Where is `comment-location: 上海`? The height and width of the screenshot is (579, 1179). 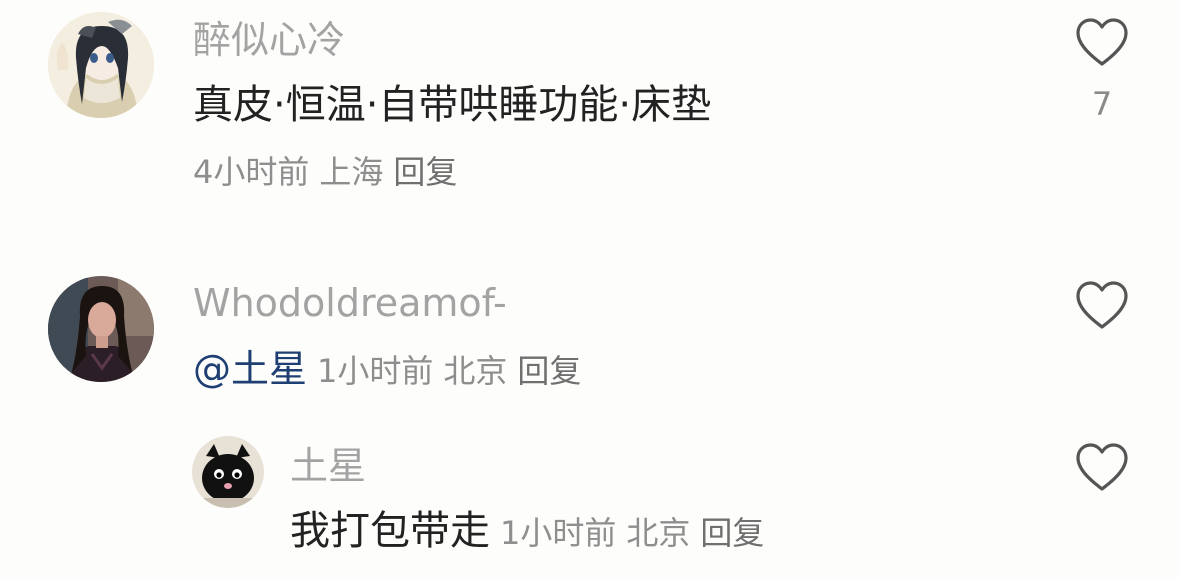
comment-location: 上海 is located at coordinates (351, 172).